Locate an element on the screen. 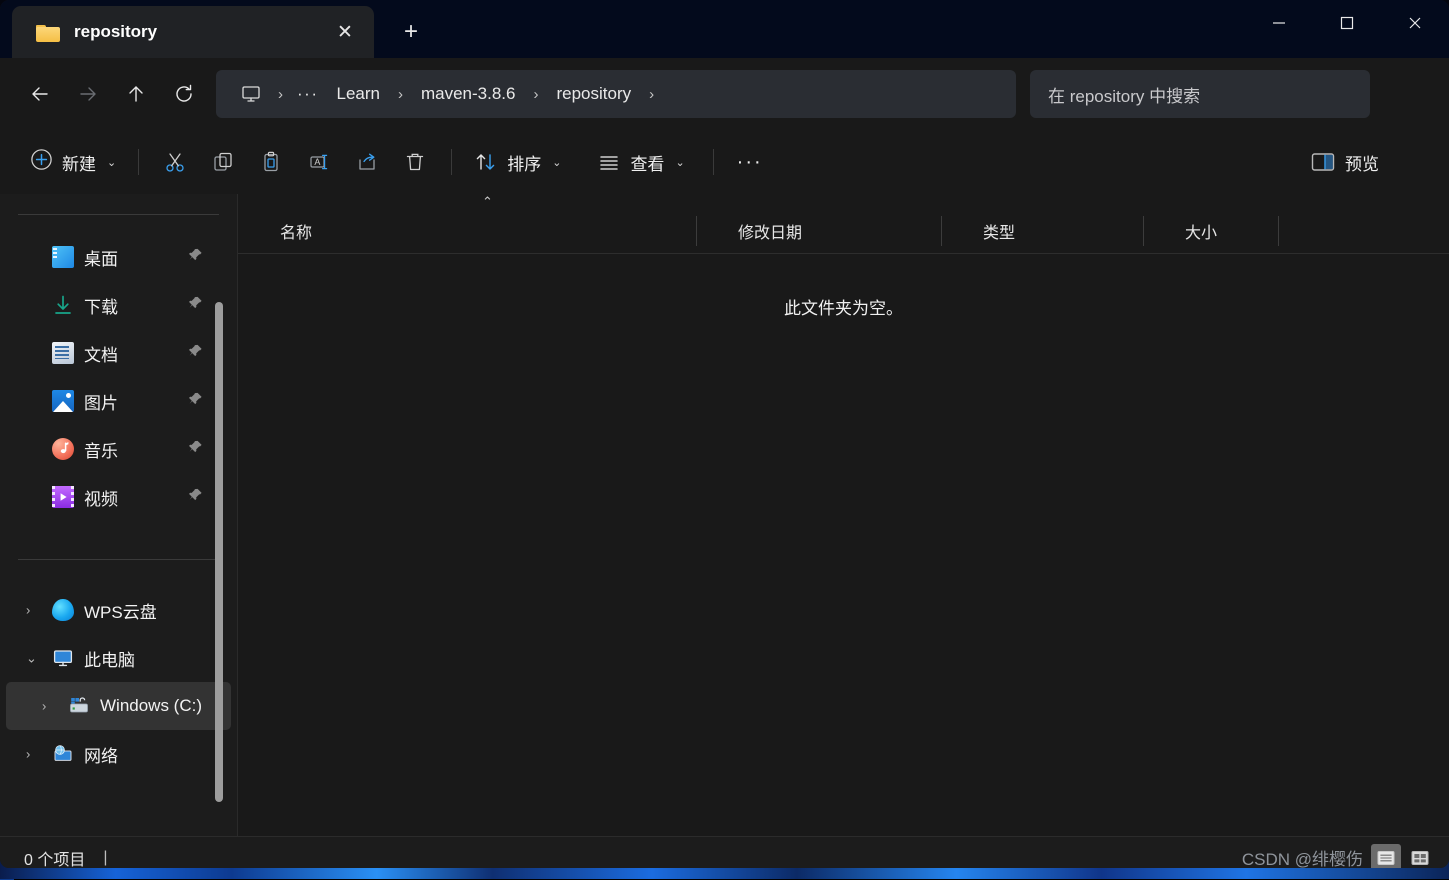 This screenshot has width=1449, height=880. sidebar-scrollbar is located at coordinates (219, 552).